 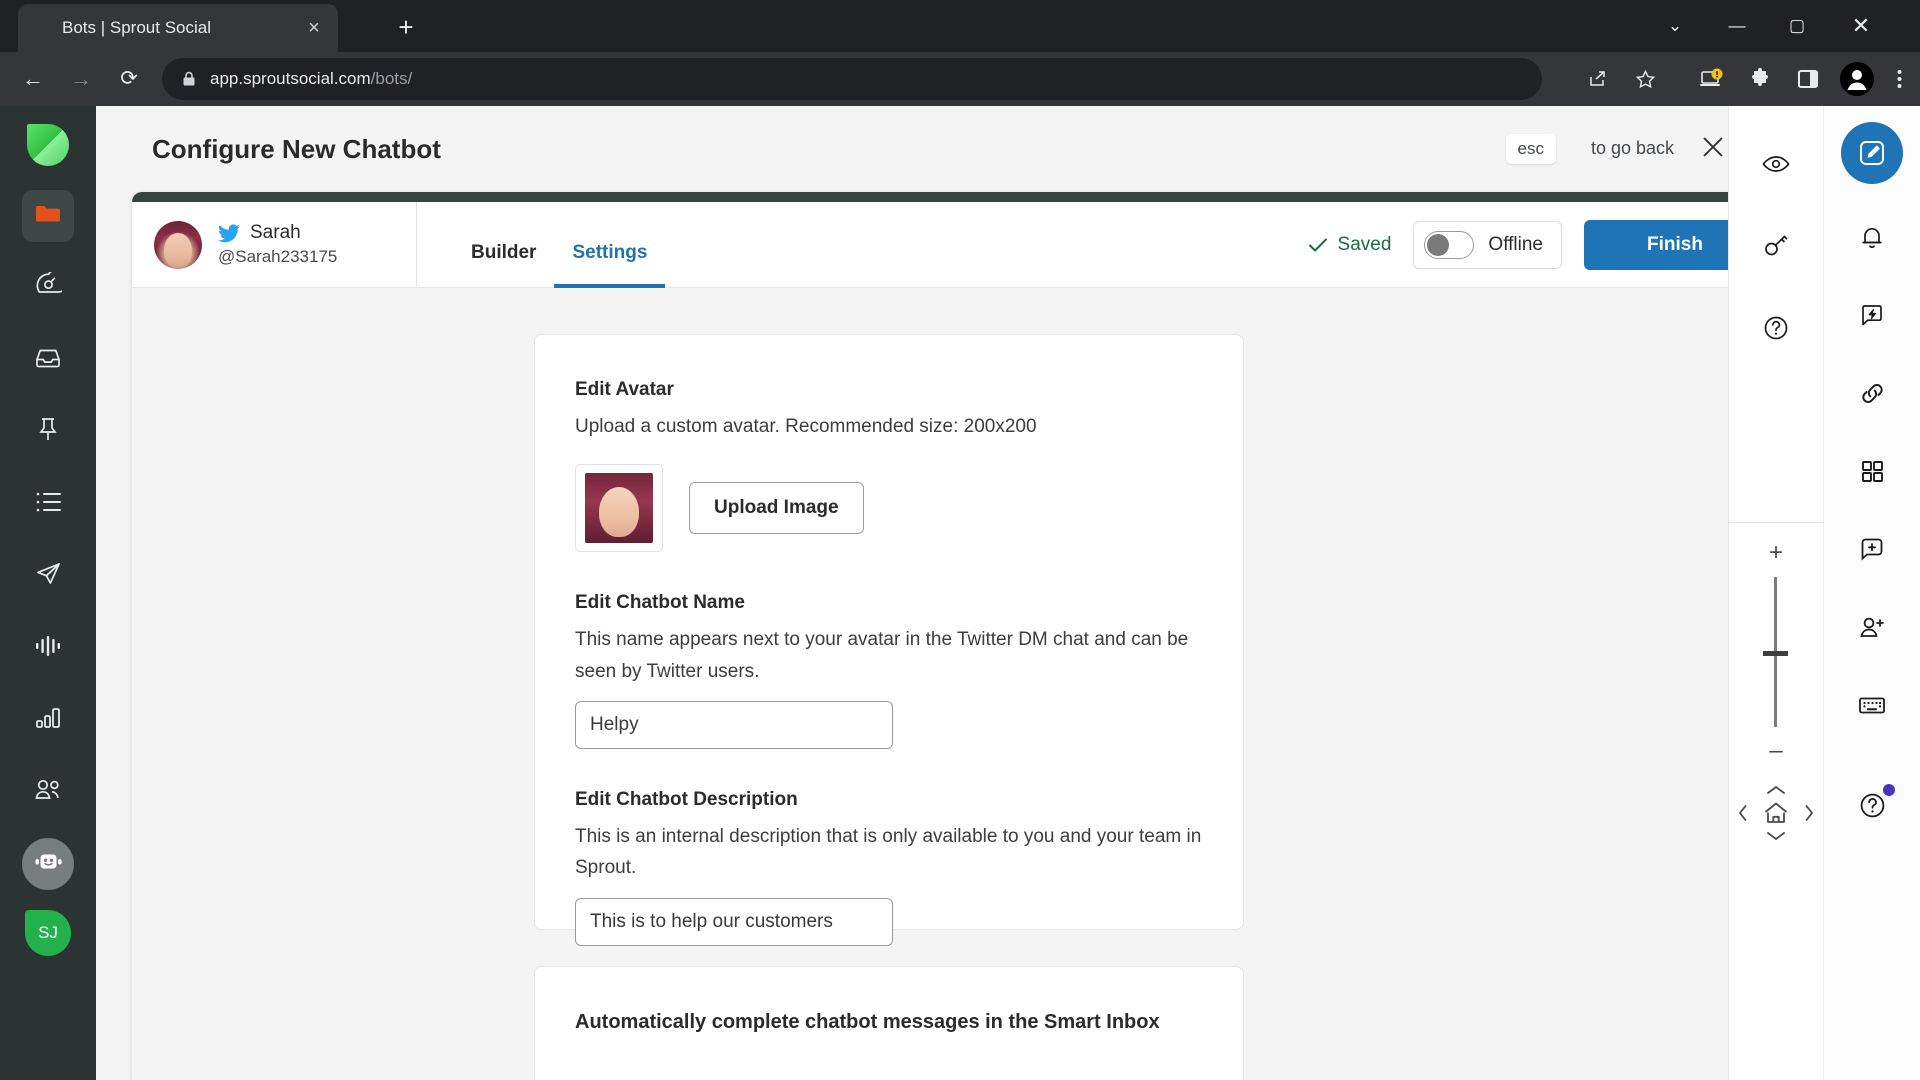 I want to click on canvas-tool-rail: + –, so click(x=1776, y=593).